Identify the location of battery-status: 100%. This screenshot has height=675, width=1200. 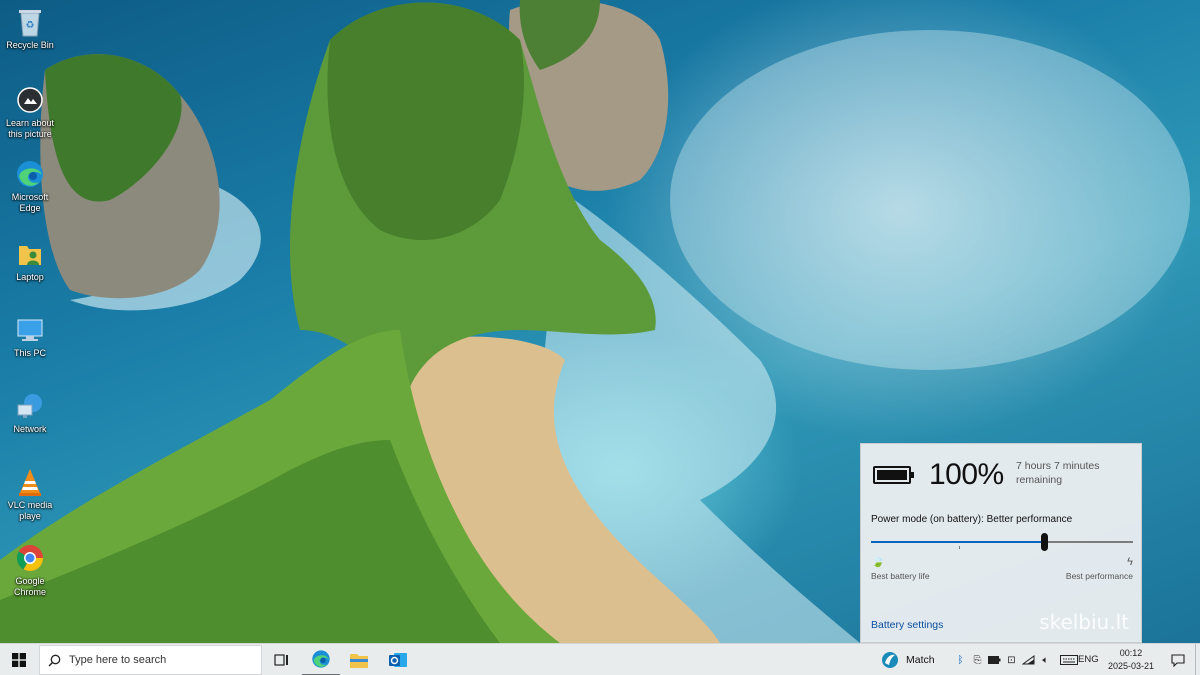
(938, 475).